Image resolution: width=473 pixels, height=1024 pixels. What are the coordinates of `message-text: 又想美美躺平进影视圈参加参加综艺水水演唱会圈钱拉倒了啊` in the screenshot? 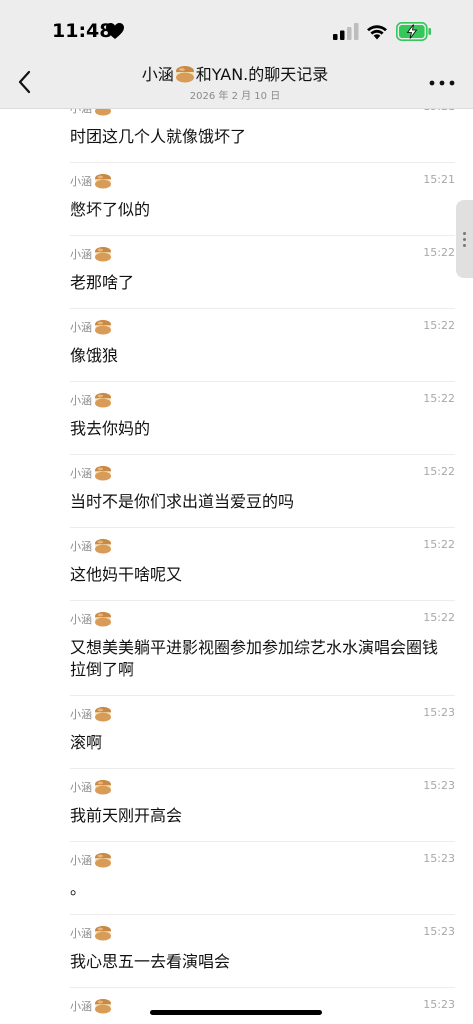 It's located at (254, 658).